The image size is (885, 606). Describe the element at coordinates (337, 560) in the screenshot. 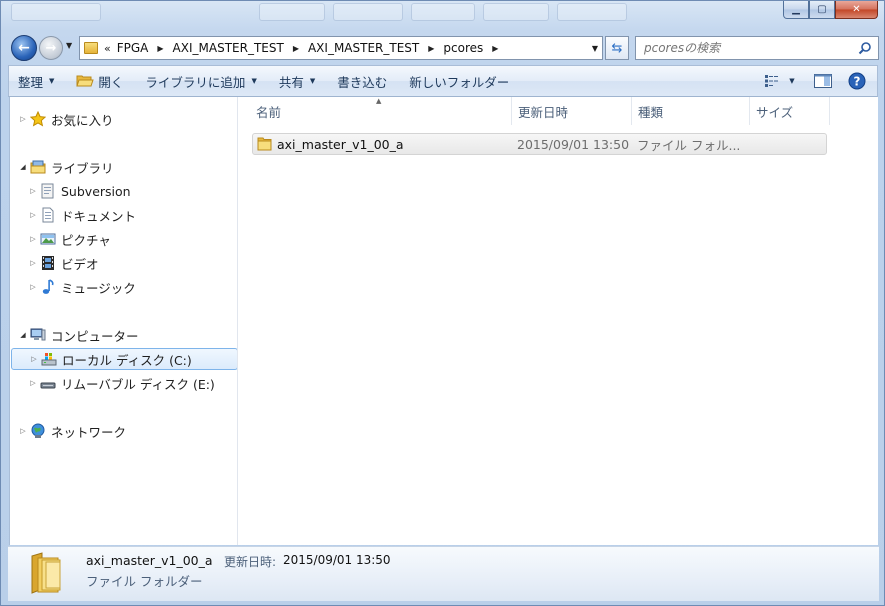

I see `details-modified-value: 2015/09/01 13:50` at that location.